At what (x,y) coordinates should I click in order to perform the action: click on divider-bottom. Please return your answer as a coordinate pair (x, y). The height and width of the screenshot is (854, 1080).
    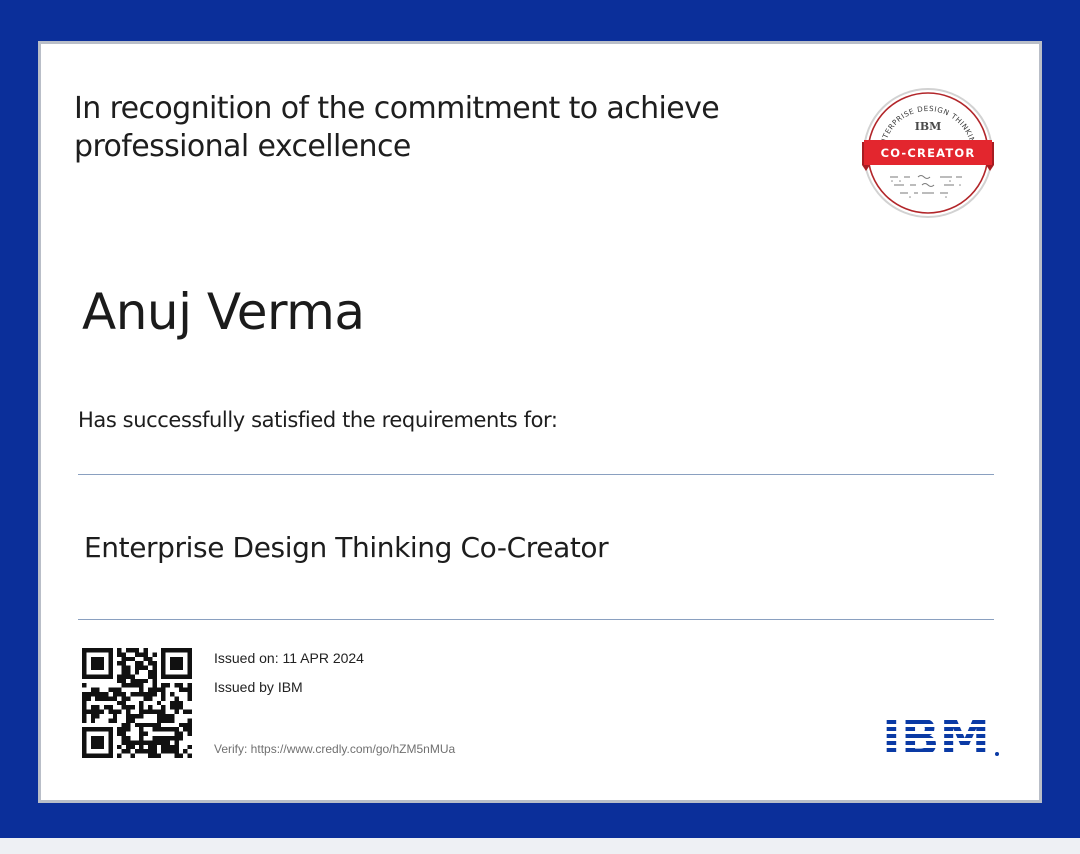
    Looking at the image, I should click on (536, 619).